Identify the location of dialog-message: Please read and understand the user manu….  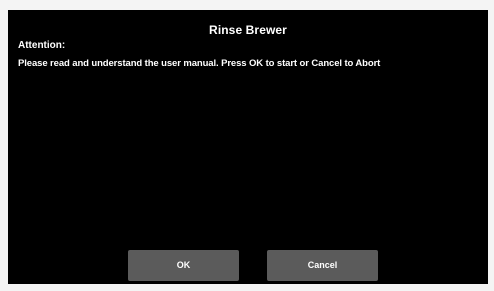
(199, 63).